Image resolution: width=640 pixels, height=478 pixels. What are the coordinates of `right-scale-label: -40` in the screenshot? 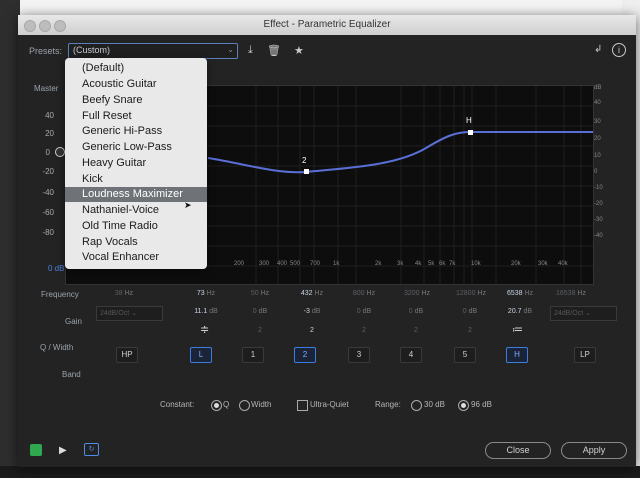 It's located at (598, 236).